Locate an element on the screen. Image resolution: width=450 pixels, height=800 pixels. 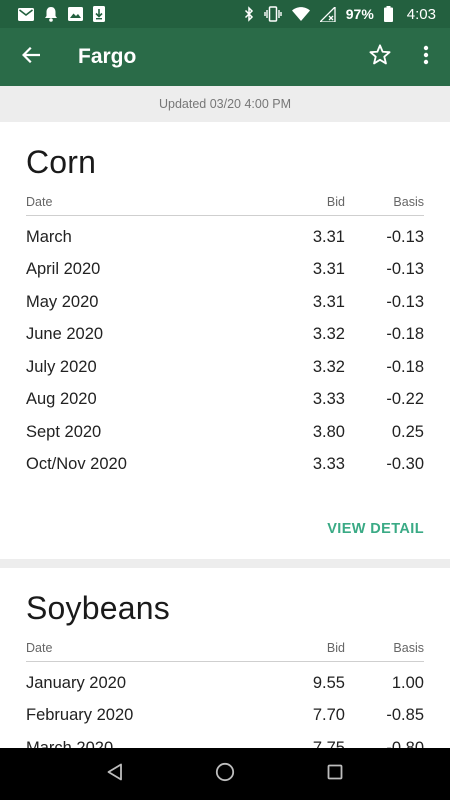
back-button is located at coordinates (31, 57).